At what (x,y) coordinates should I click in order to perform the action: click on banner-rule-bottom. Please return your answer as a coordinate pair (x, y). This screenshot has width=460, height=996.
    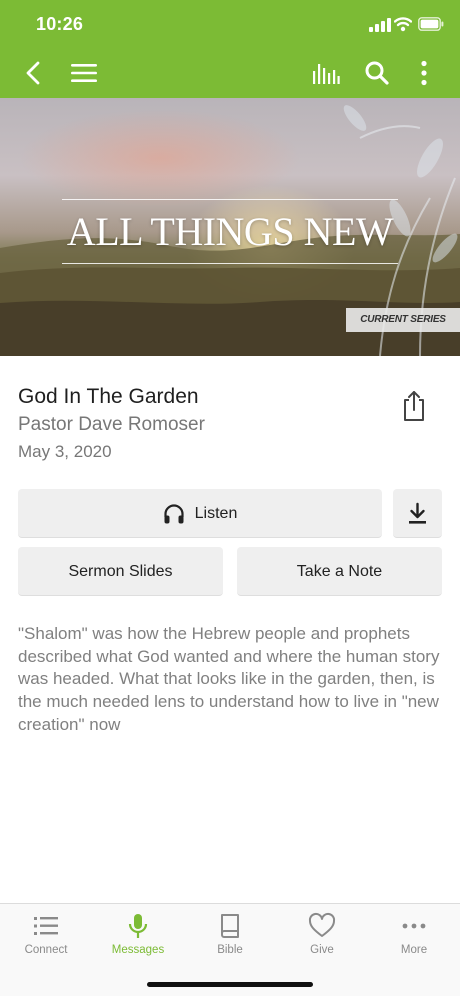
    Looking at the image, I should click on (230, 263).